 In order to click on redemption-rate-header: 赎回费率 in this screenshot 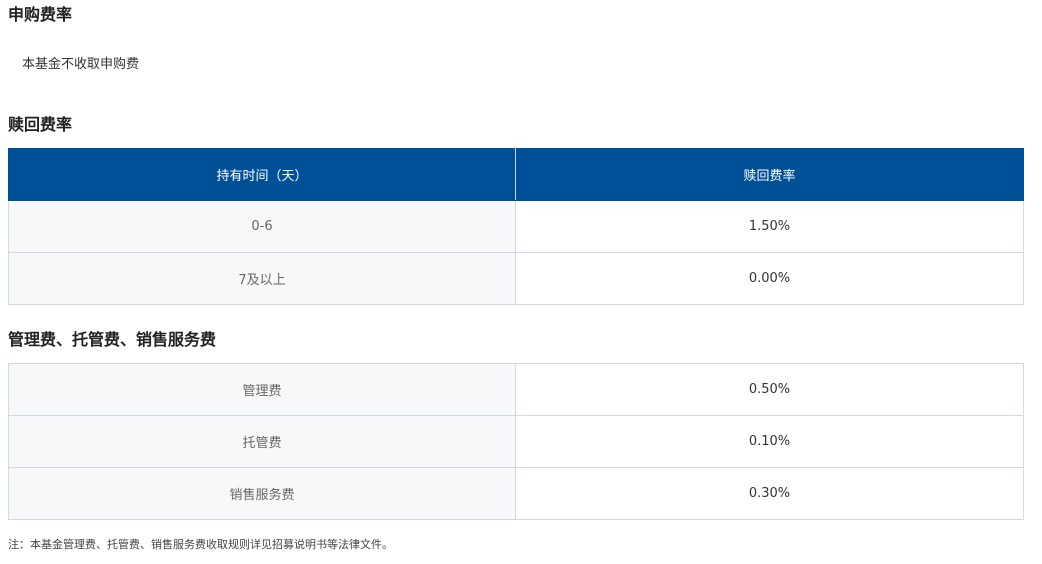, I will do `click(769, 174)`.